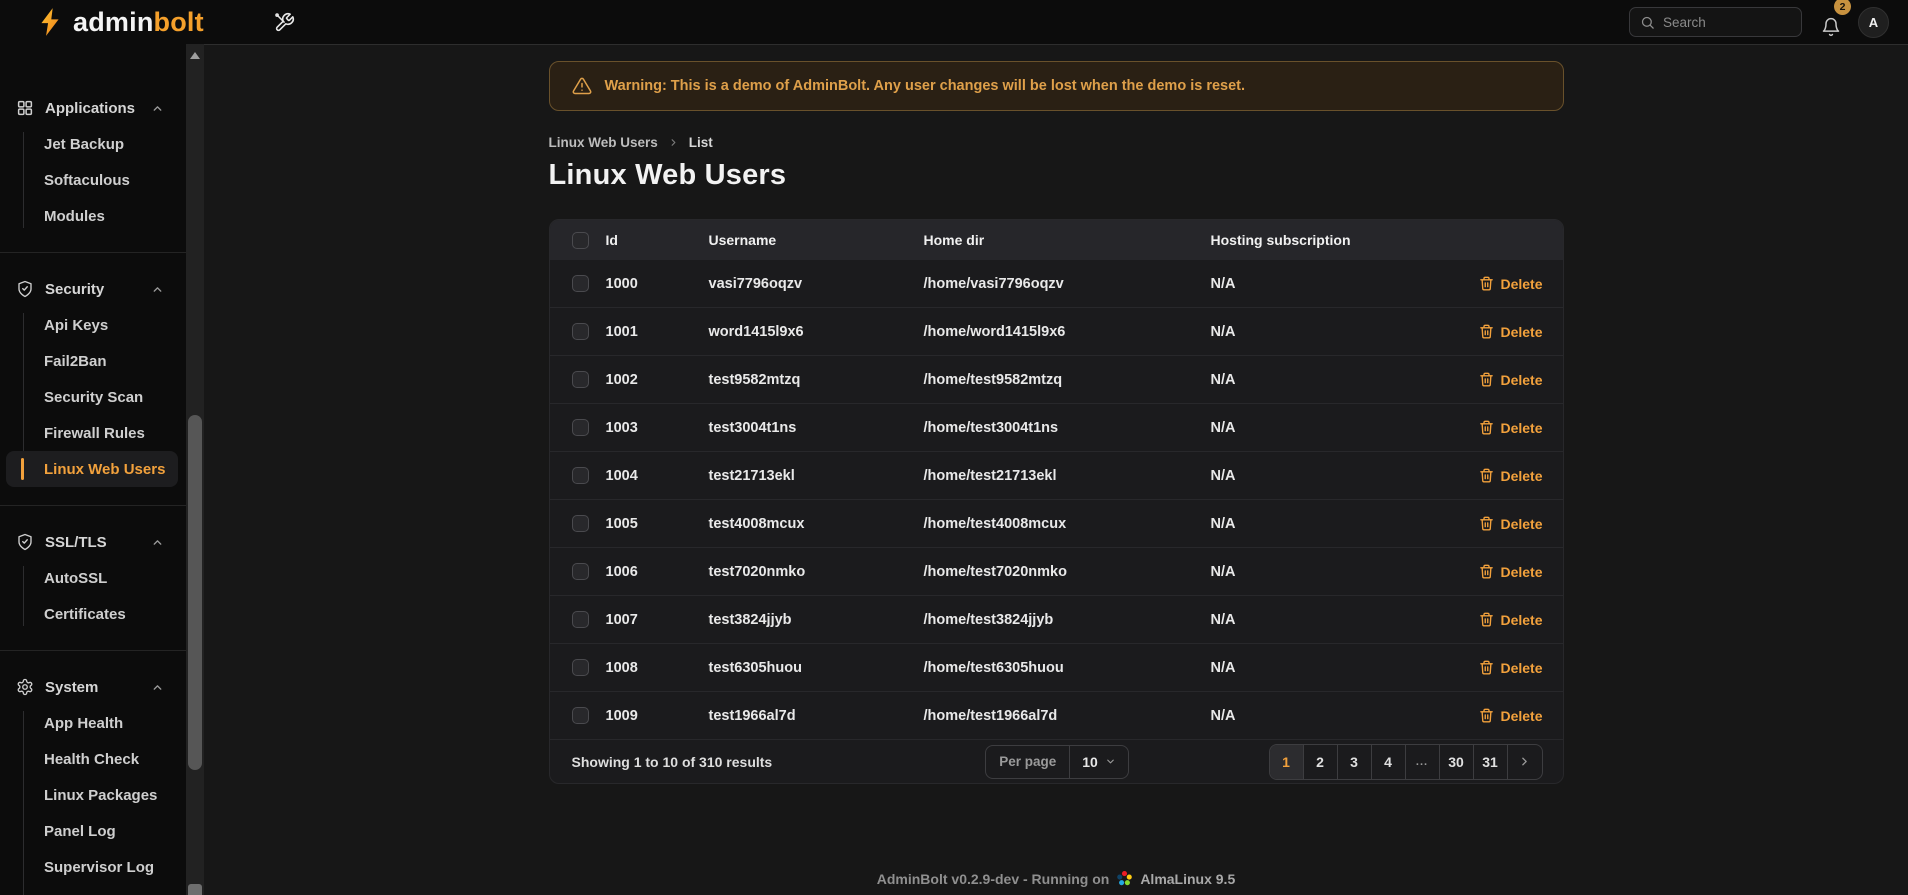 This screenshot has width=1908, height=895. What do you see at coordinates (1124, 878) in the screenshot?
I see `almalinux-logo-icon` at bounding box center [1124, 878].